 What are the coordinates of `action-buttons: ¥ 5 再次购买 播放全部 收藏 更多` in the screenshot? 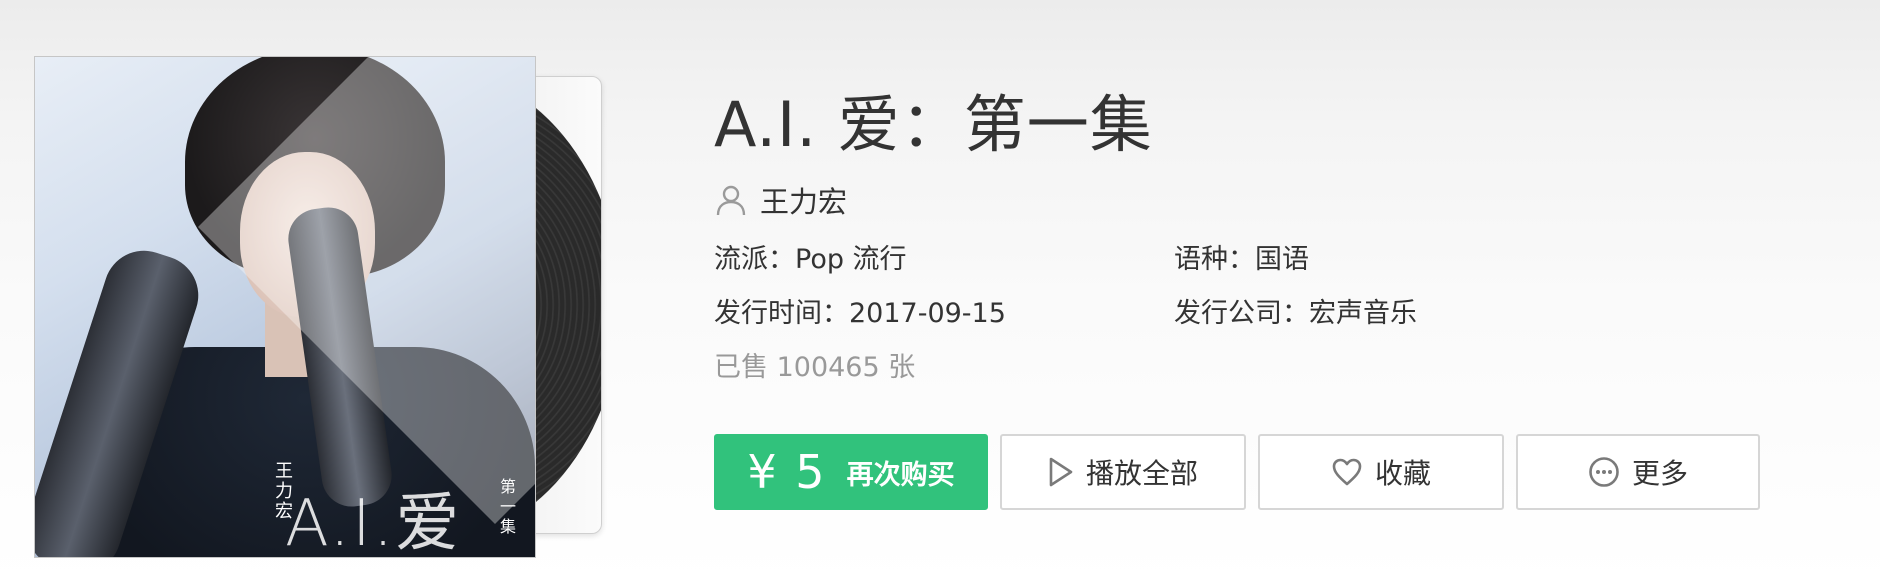 It's located at (1243, 472).